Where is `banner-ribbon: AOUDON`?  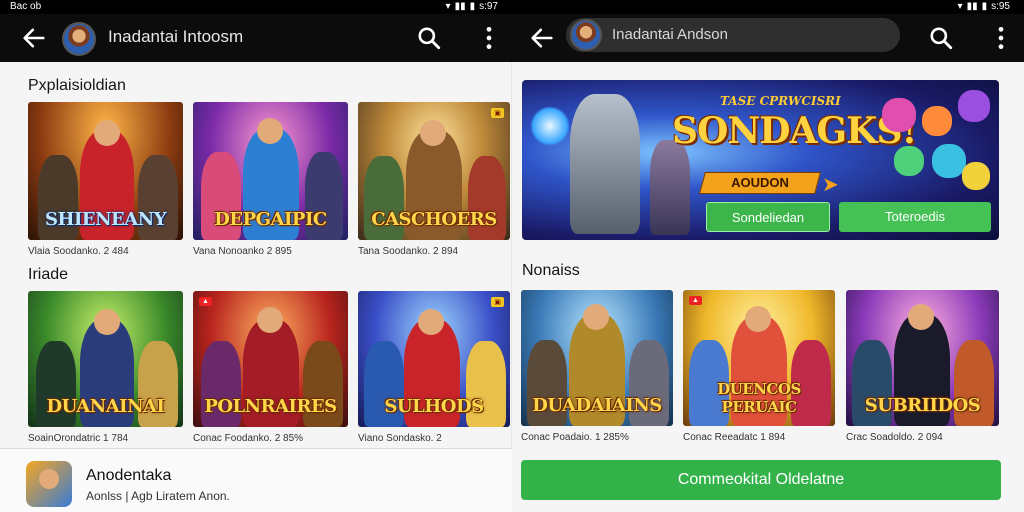 banner-ribbon: AOUDON is located at coordinates (760, 183).